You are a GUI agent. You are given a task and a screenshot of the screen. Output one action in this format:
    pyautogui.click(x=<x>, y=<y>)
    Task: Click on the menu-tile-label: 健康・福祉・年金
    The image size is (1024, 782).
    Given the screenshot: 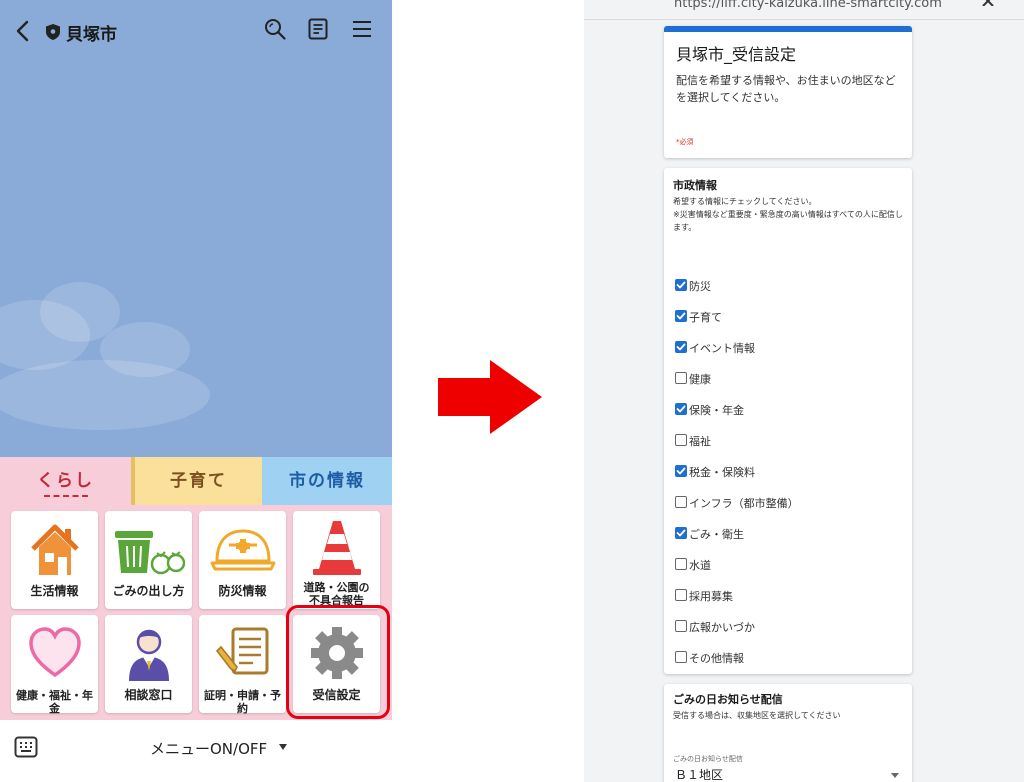 What is the action you would take?
    pyautogui.click(x=54, y=702)
    